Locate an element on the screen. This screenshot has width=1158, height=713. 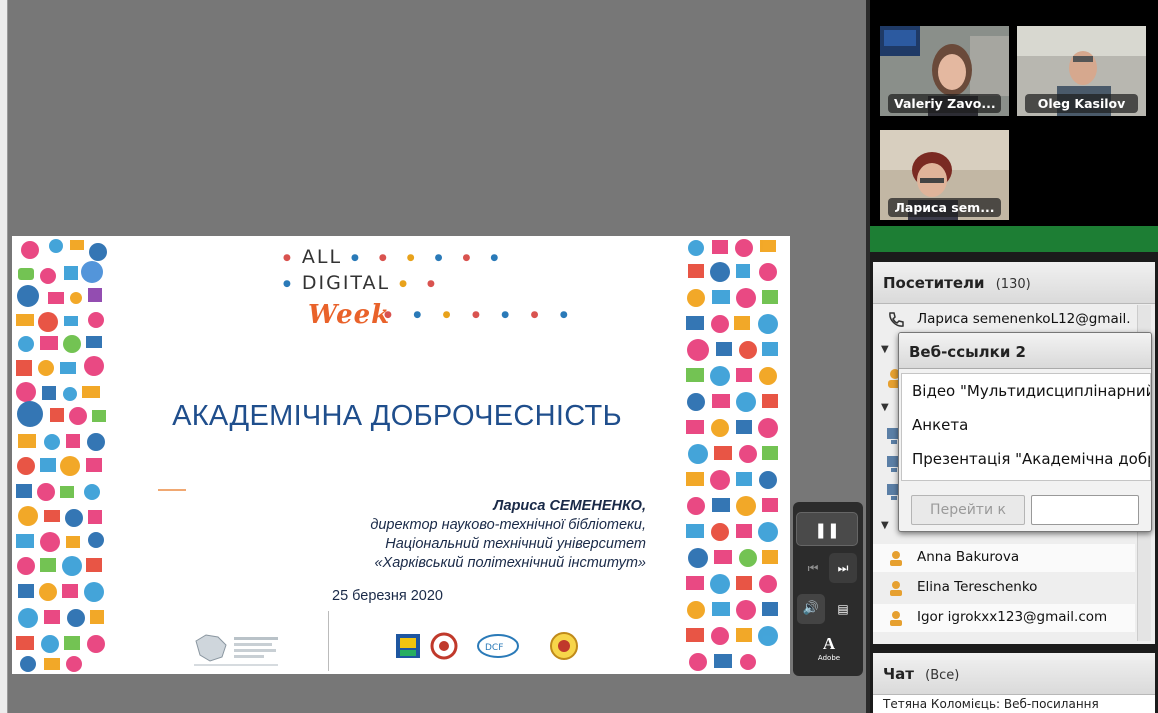
list-item: Anna Bakurova is located at coordinates (1004, 558).